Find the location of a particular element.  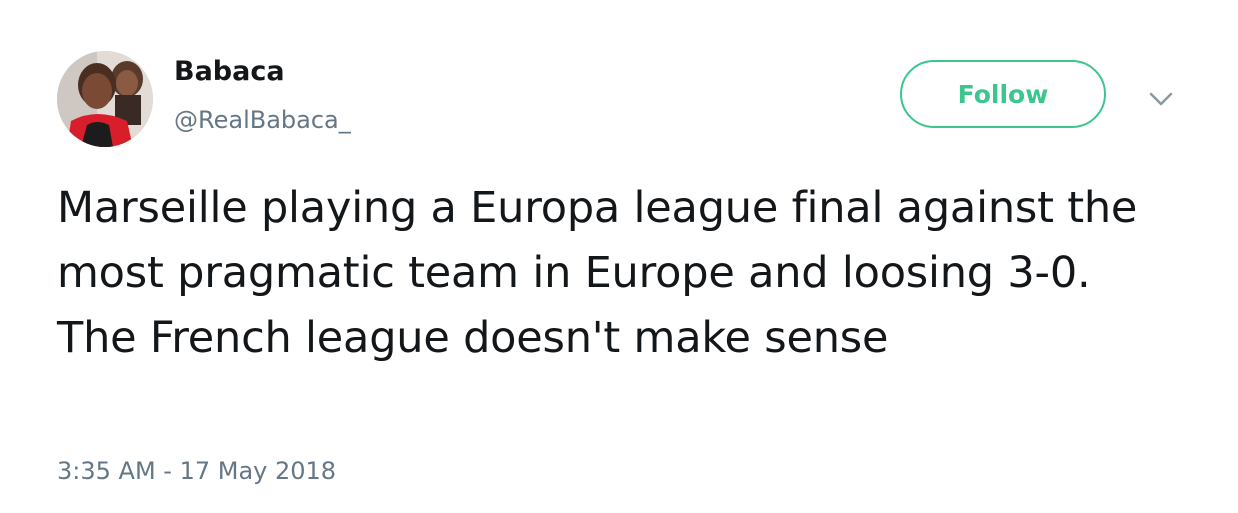

follow-button: Follow is located at coordinates (1003, 94).